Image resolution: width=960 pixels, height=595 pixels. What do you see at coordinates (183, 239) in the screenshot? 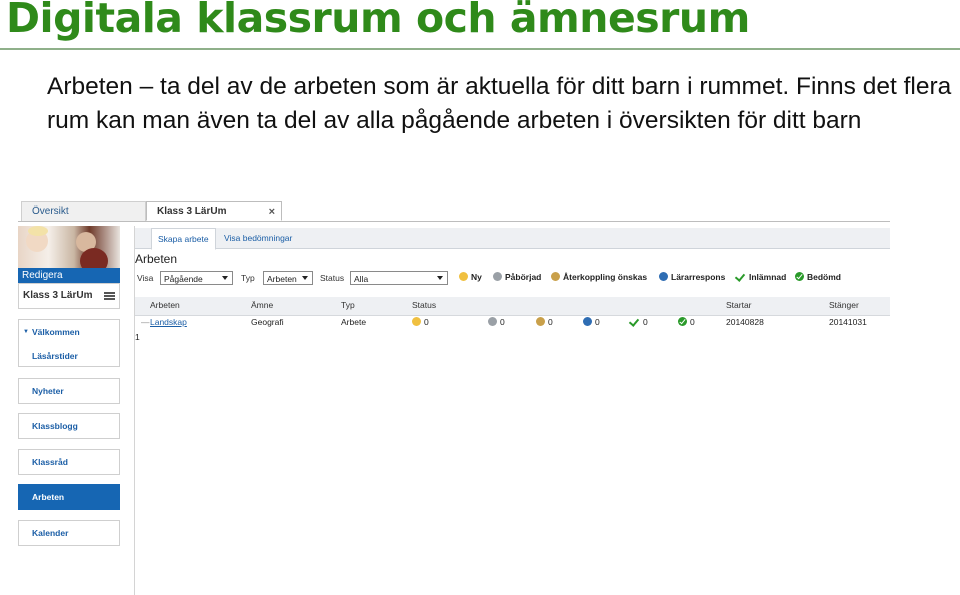
I see `tab-skapa-arbete: Skapa arbete` at bounding box center [183, 239].